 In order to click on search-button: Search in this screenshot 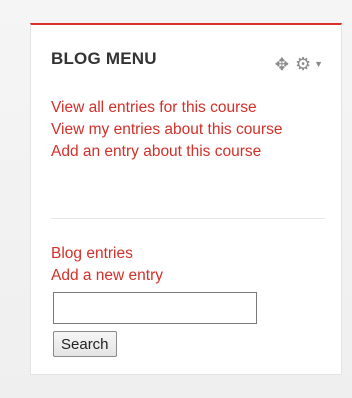, I will do `click(85, 344)`.